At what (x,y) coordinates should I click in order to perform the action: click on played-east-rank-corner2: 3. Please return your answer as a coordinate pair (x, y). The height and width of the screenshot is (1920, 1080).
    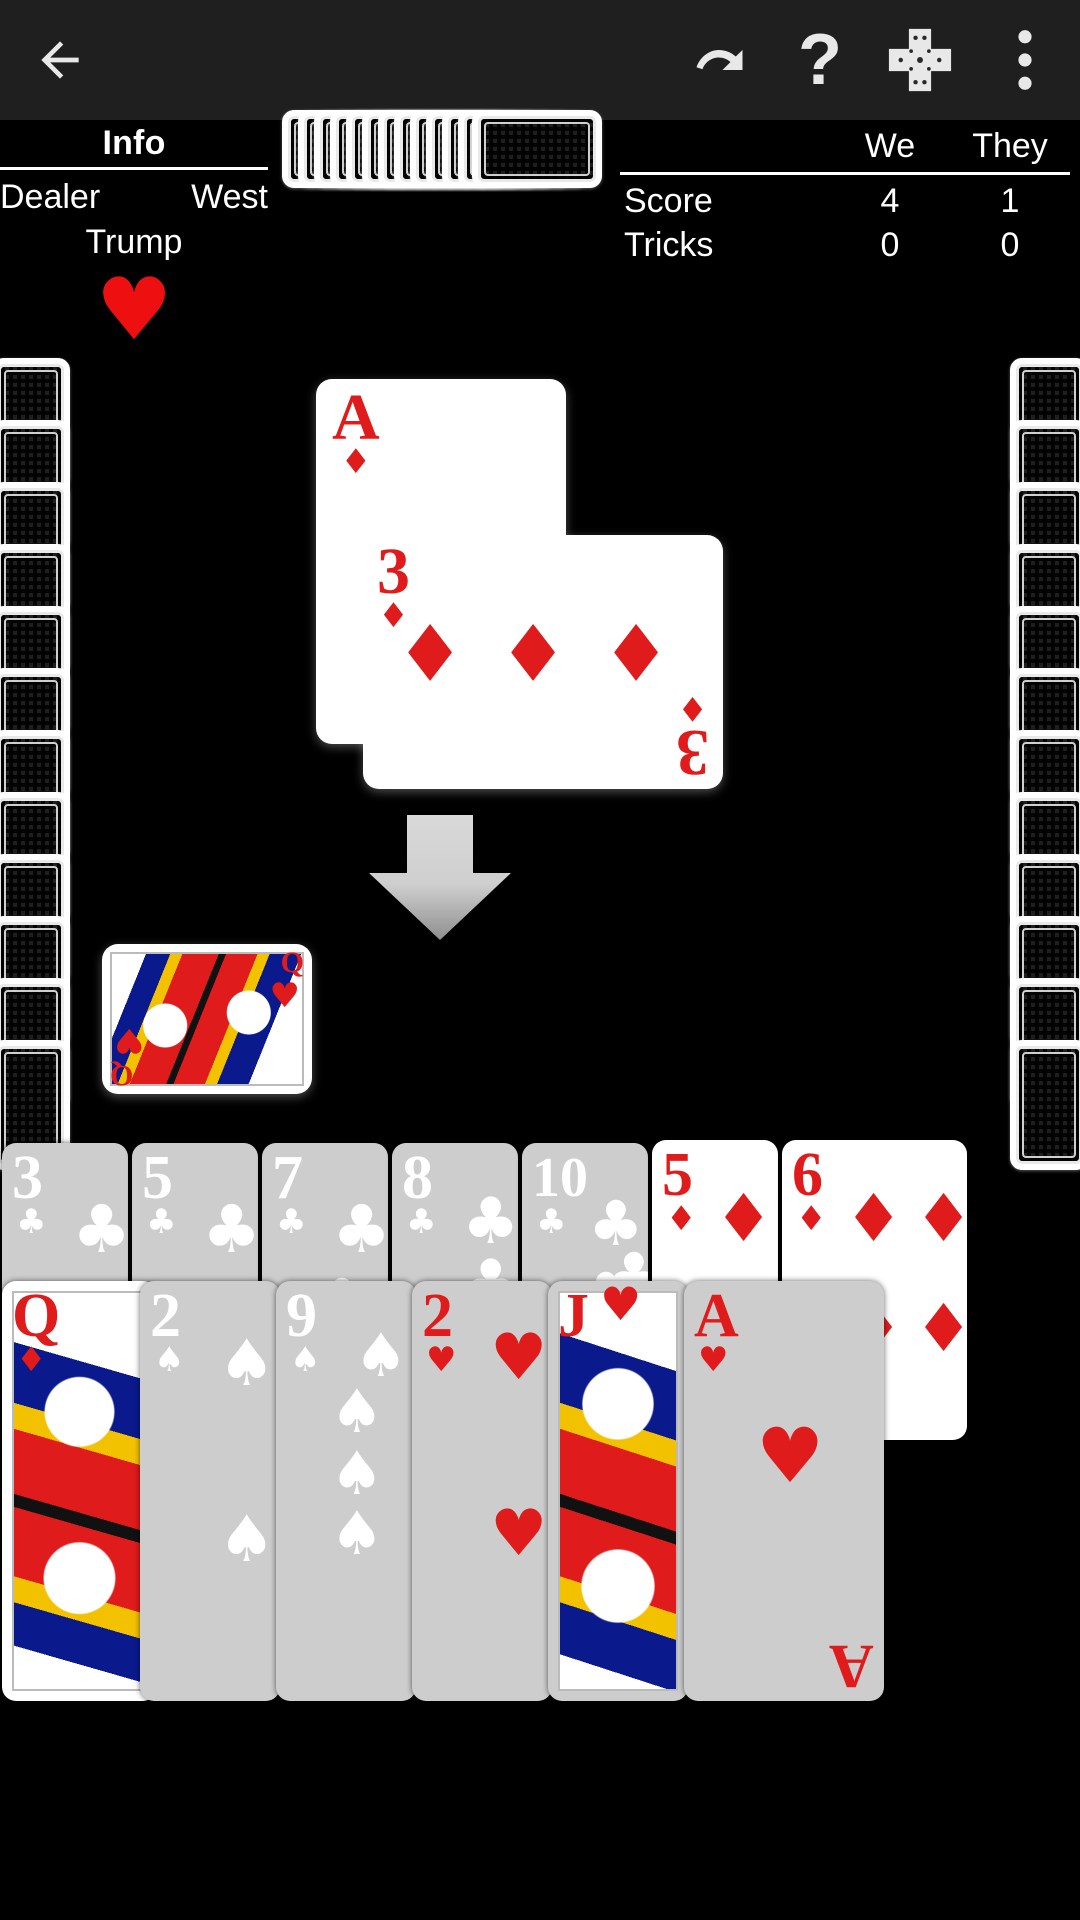
    Looking at the image, I should click on (393, 571).